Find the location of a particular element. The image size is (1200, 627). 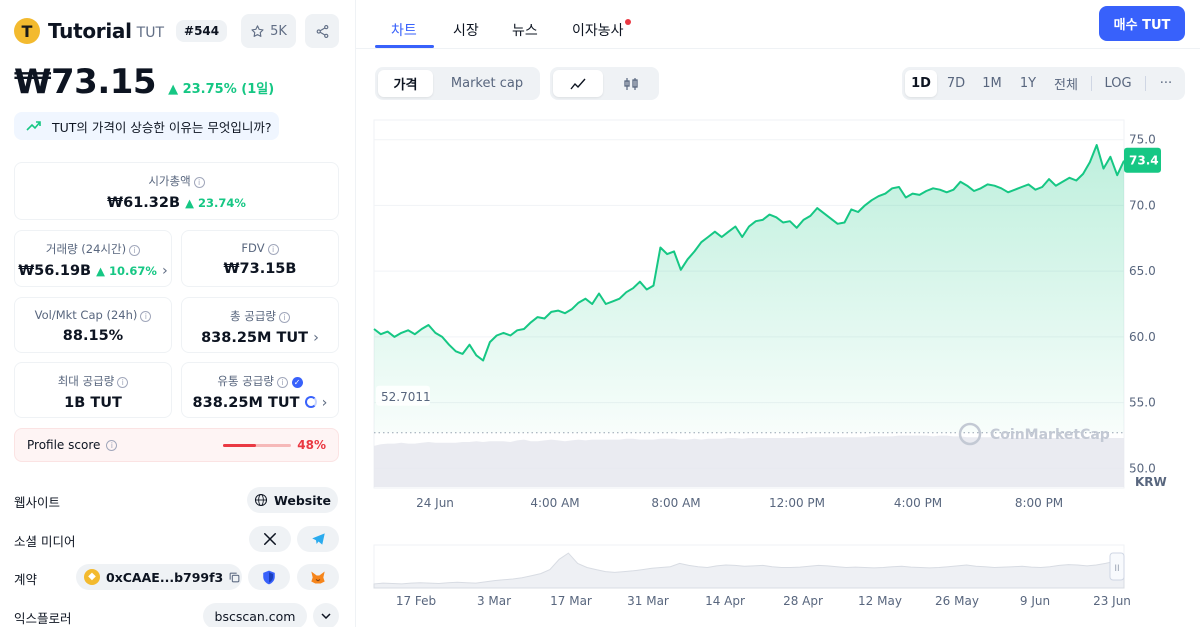

navigator-tick-label: 9 Jun is located at coordinates (1035, 601).